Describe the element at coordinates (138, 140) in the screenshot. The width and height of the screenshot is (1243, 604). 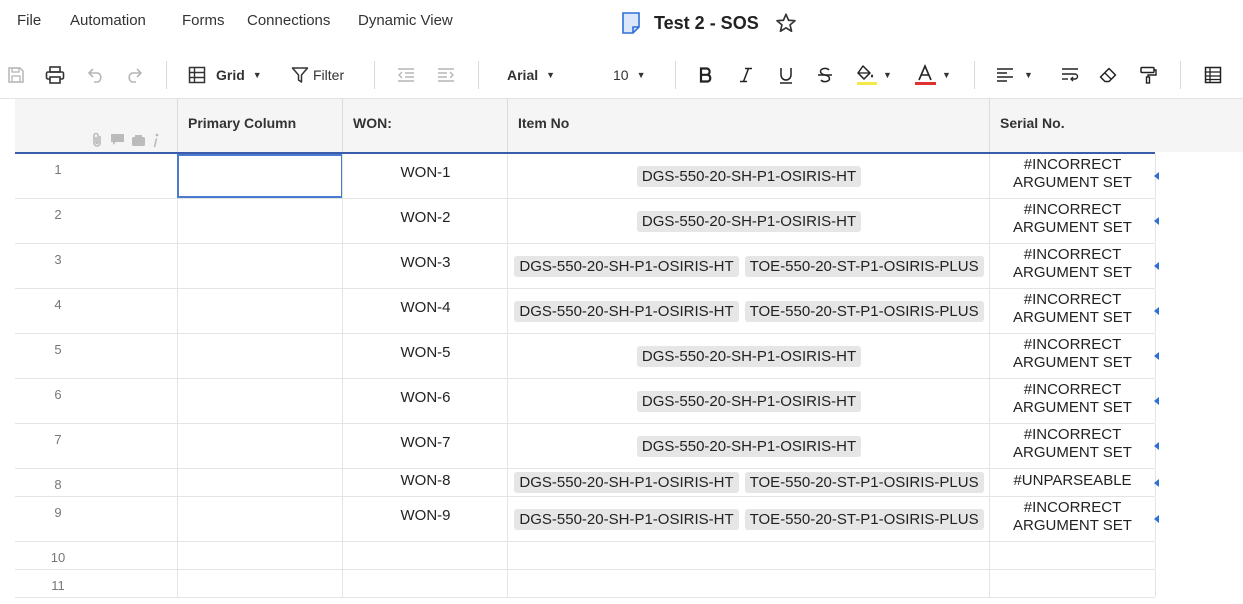
I see `proof-icon` at that location.